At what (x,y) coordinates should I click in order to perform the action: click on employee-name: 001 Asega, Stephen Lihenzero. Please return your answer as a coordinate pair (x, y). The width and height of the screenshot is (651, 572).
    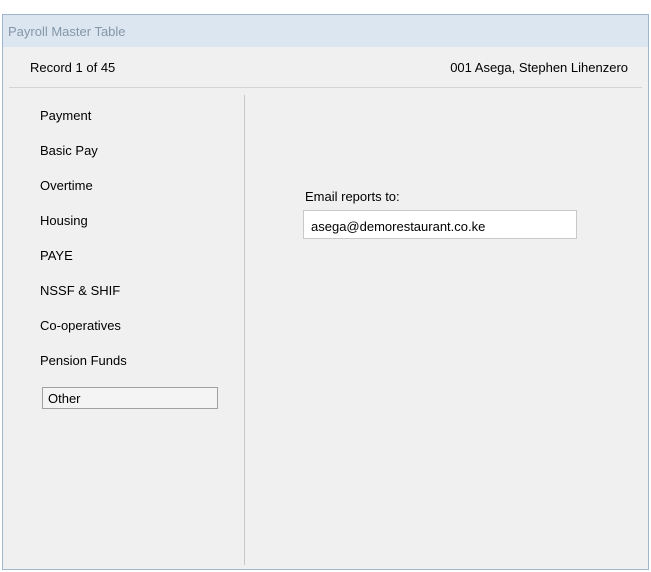
    Looking at the image, I should click on (539, 67).